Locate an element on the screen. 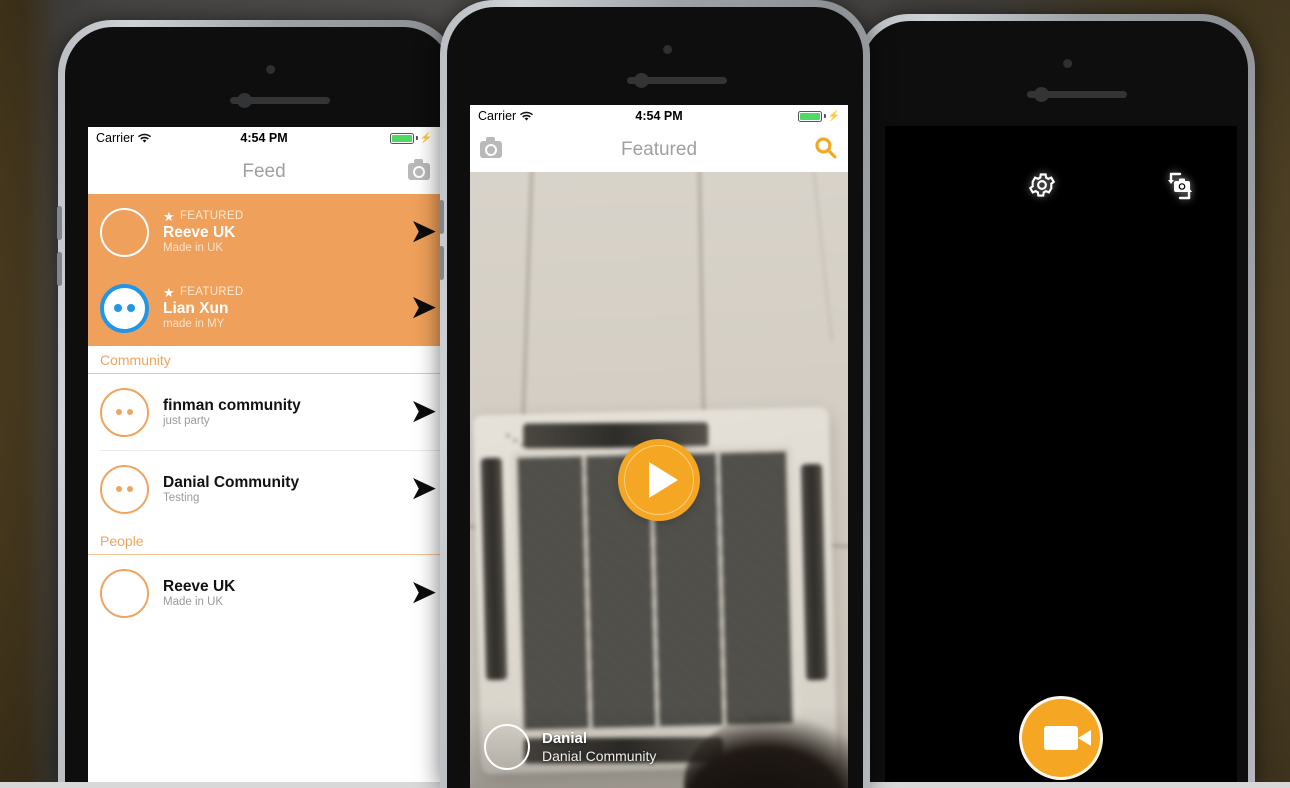  camera-icon is located at coordinates (419, 169).